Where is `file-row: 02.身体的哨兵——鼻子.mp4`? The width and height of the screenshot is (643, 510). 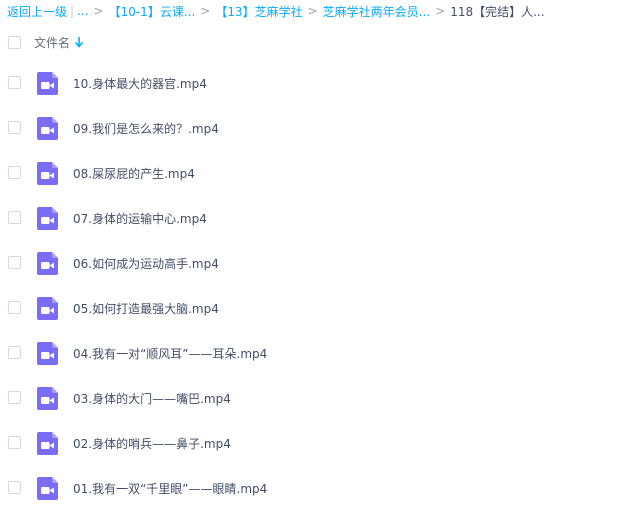 file-row: 02.身体的哨兵——鼻子.mp4 is located at coordinates (321, 442).